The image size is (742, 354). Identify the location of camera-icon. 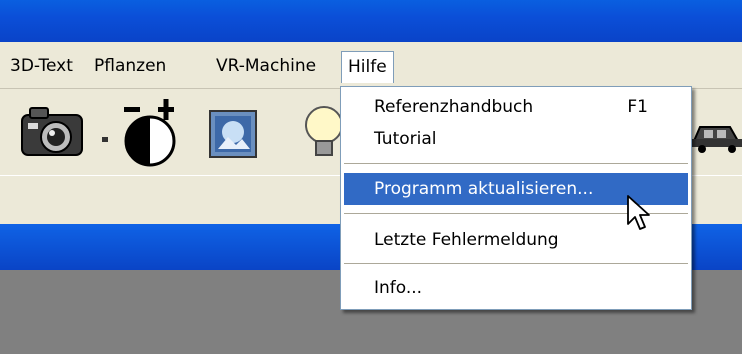
(58, 131).